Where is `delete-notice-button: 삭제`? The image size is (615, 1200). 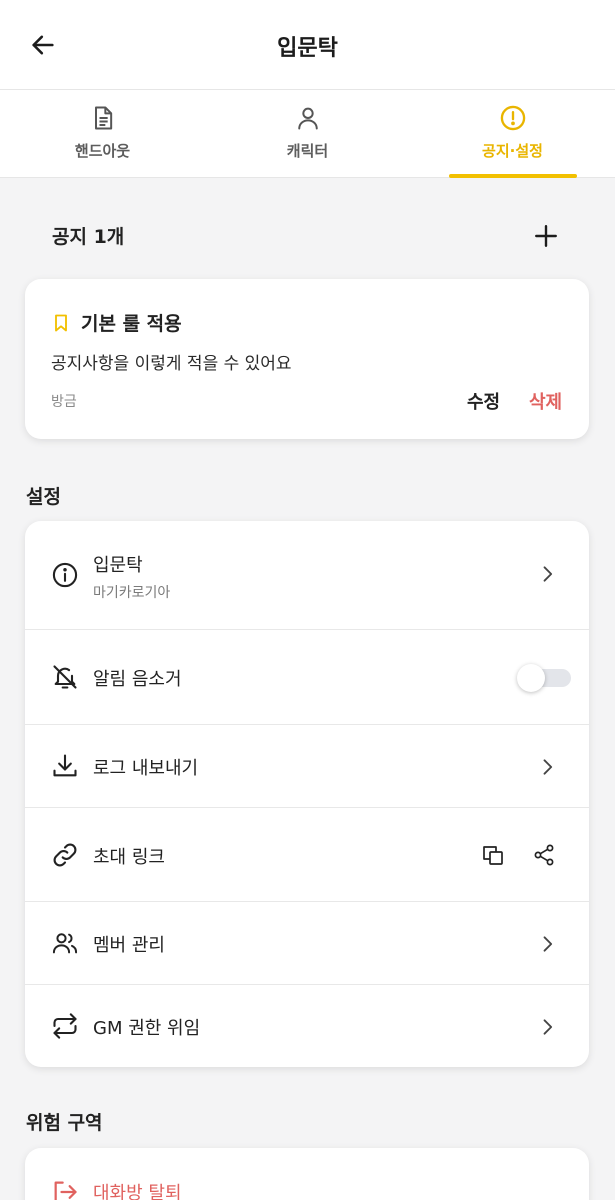
delete-notice-button: 삭제 is located at coordinates (545, 401).